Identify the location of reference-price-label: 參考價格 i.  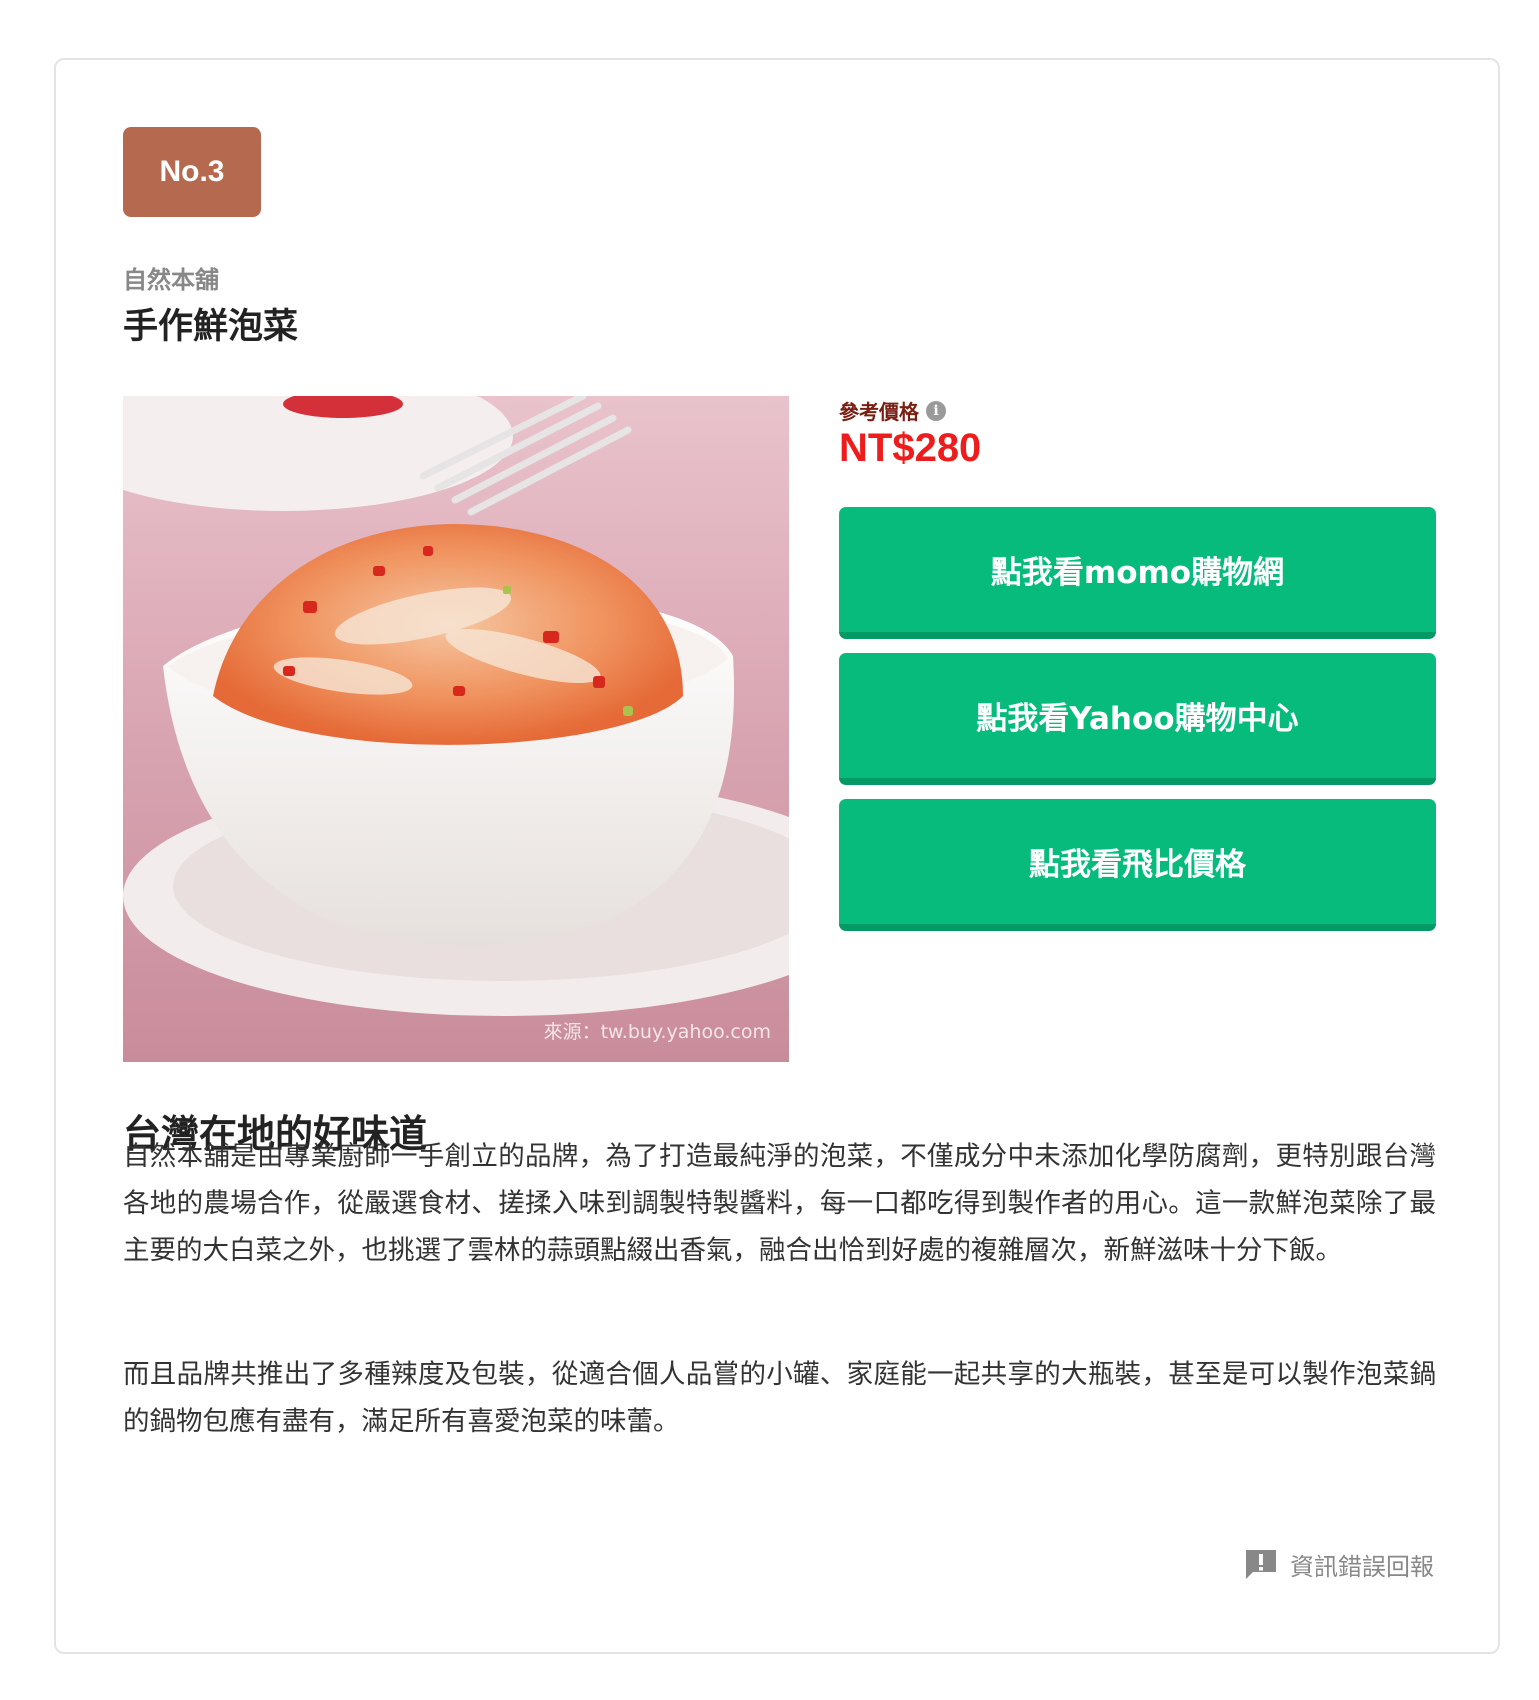
(892, 410).